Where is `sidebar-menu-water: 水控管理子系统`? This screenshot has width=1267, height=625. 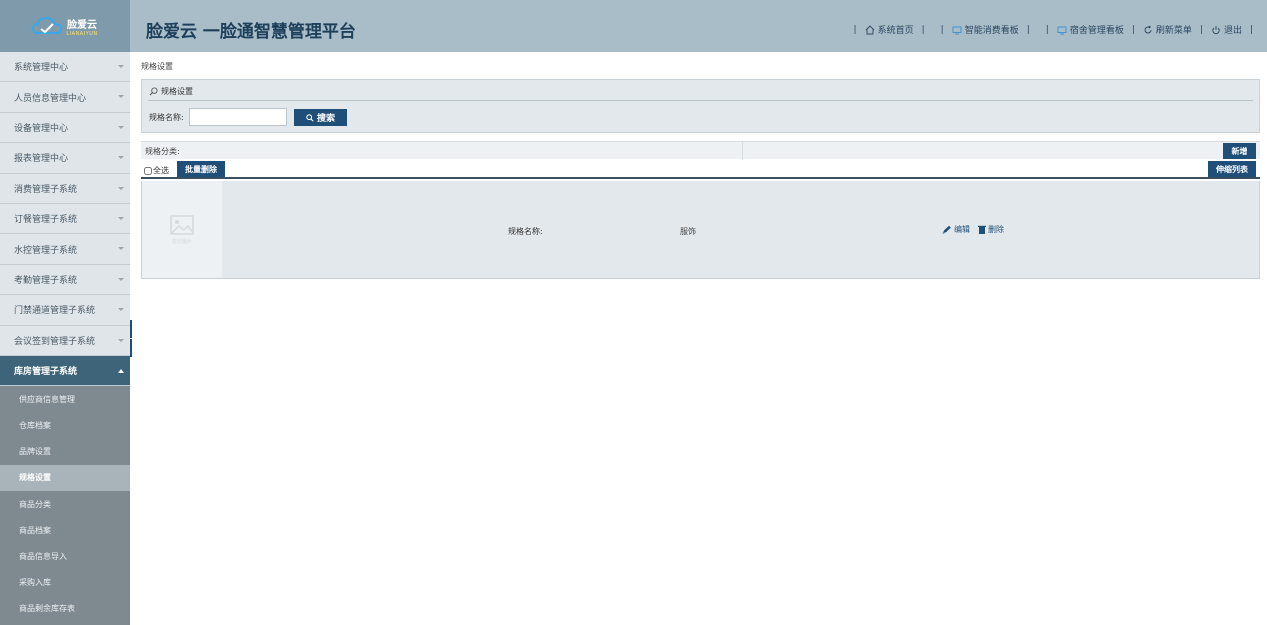 sidebar-menu-water: 水控管理子系统 is located at coordinates (65, 249).